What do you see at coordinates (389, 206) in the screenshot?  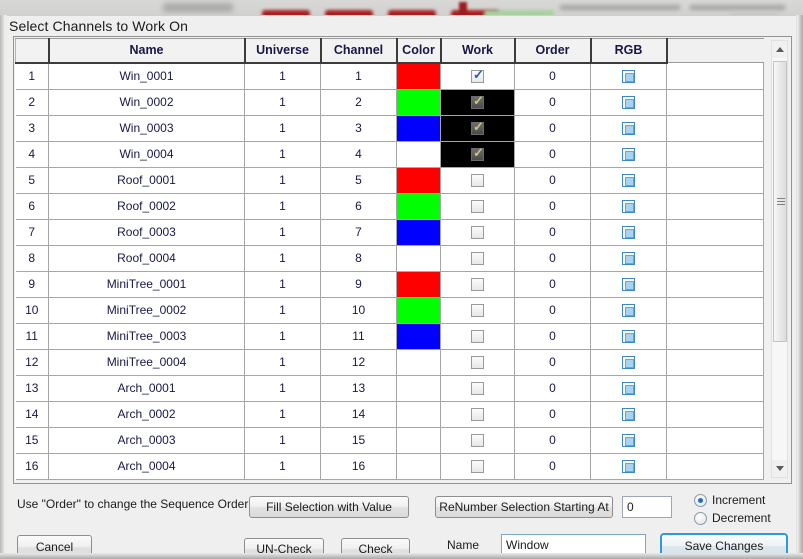 I see `table-row: 6 Roof_0002 1 6 0` at bounding box center [389, 206].